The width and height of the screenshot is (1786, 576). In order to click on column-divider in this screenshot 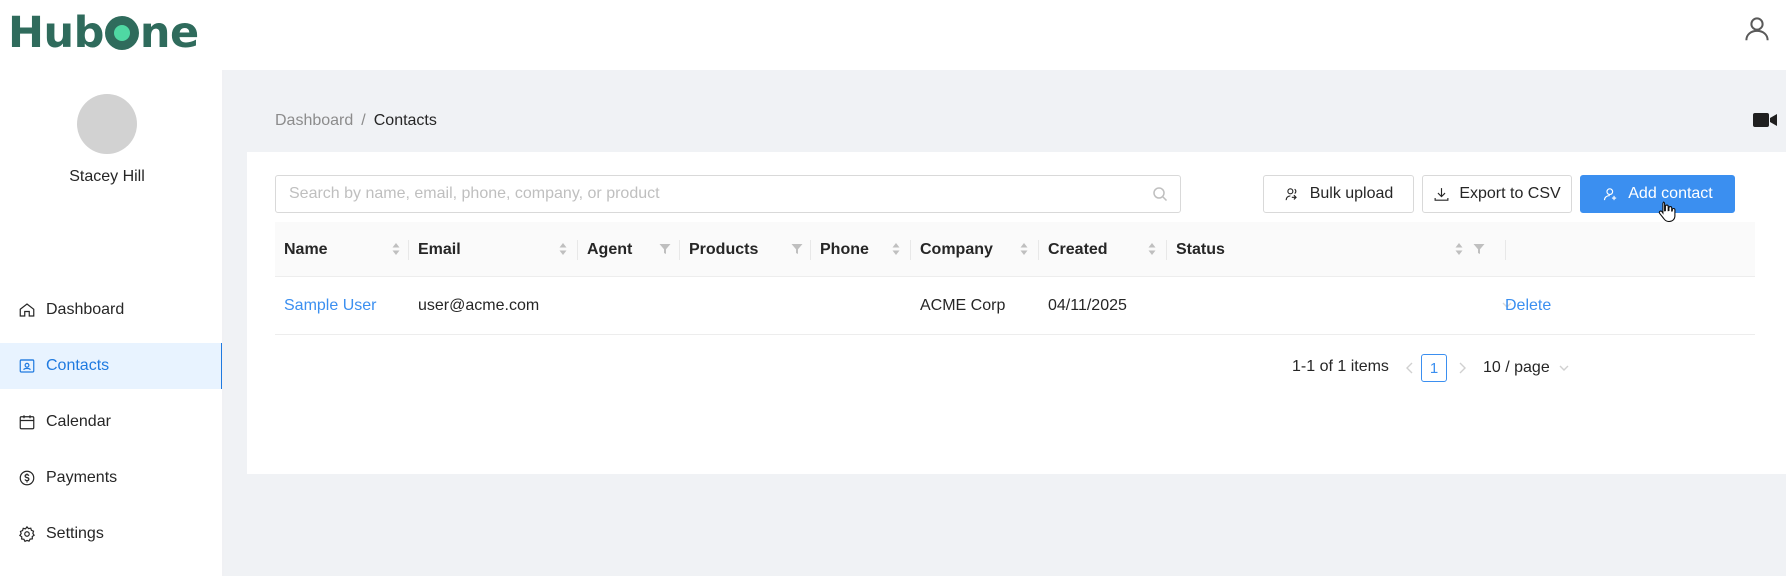, I will do `click(1505, 250)`.